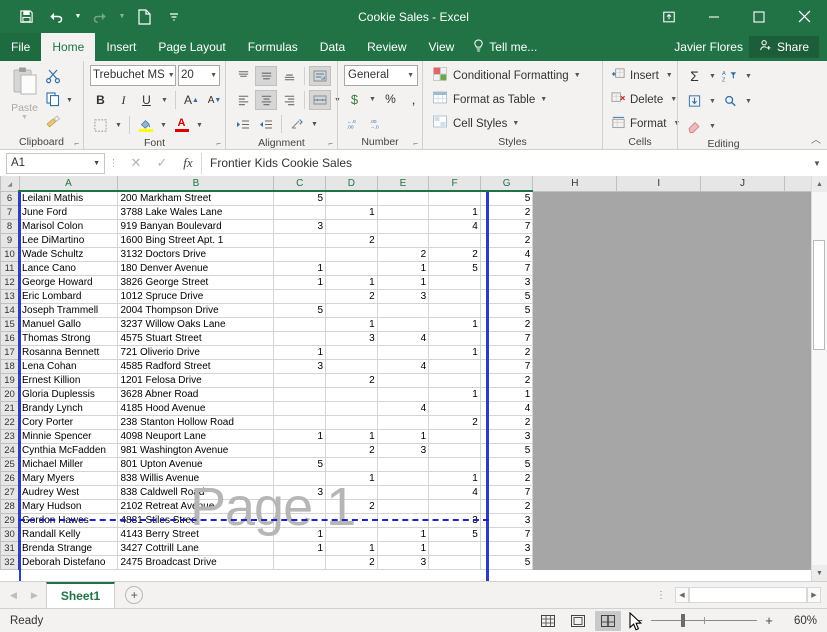 The width and height of the screenshot is (827, 632). I want to click on grid-cell-D26: 1, so click(351, 478).